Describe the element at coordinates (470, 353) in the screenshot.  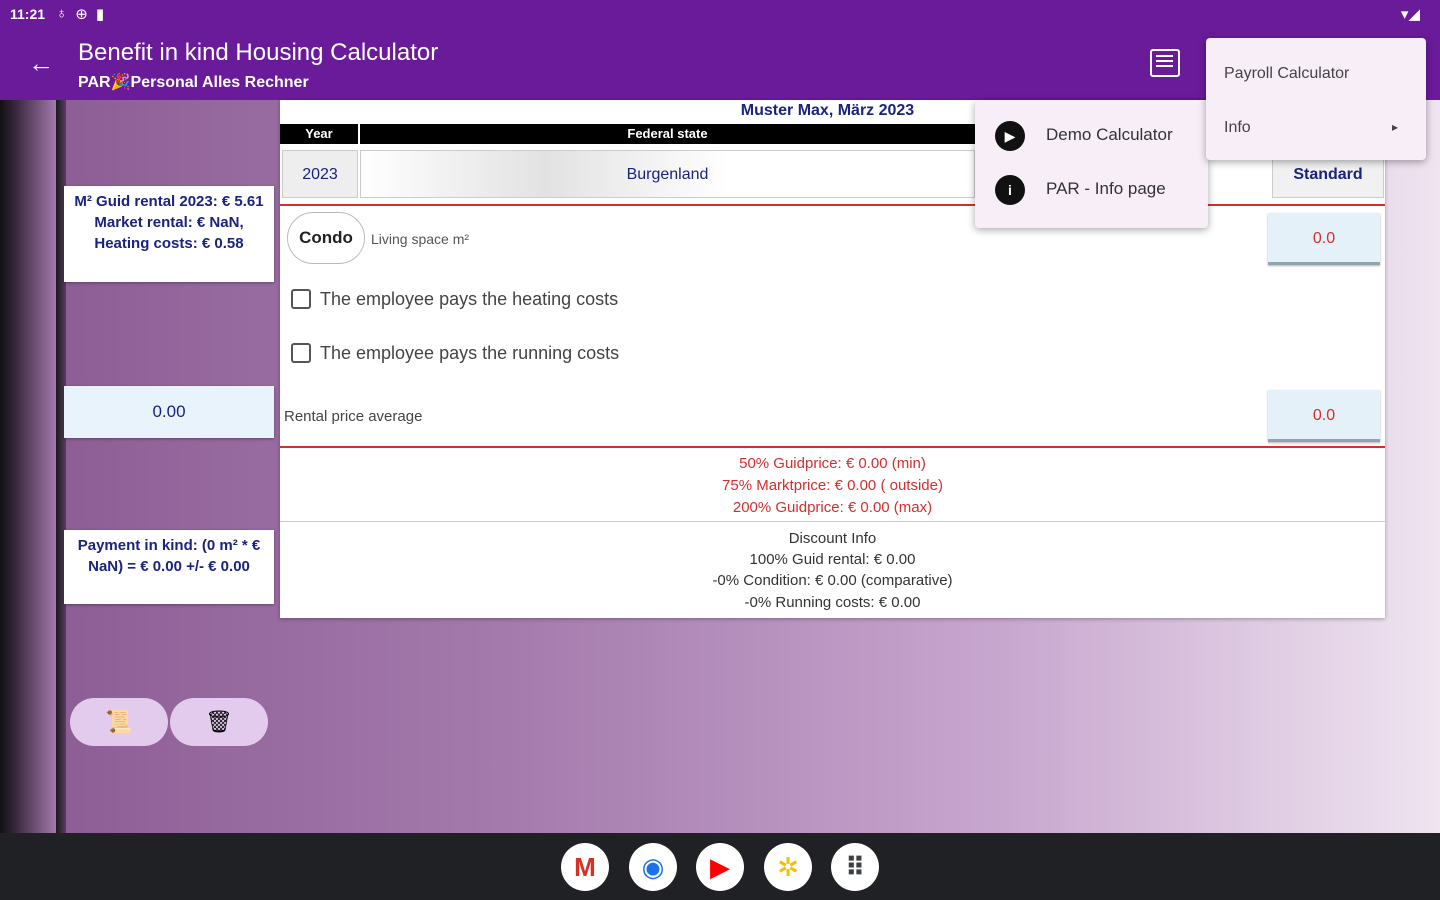
I see `running-costs-label: The employee pays the running costs` at that location.